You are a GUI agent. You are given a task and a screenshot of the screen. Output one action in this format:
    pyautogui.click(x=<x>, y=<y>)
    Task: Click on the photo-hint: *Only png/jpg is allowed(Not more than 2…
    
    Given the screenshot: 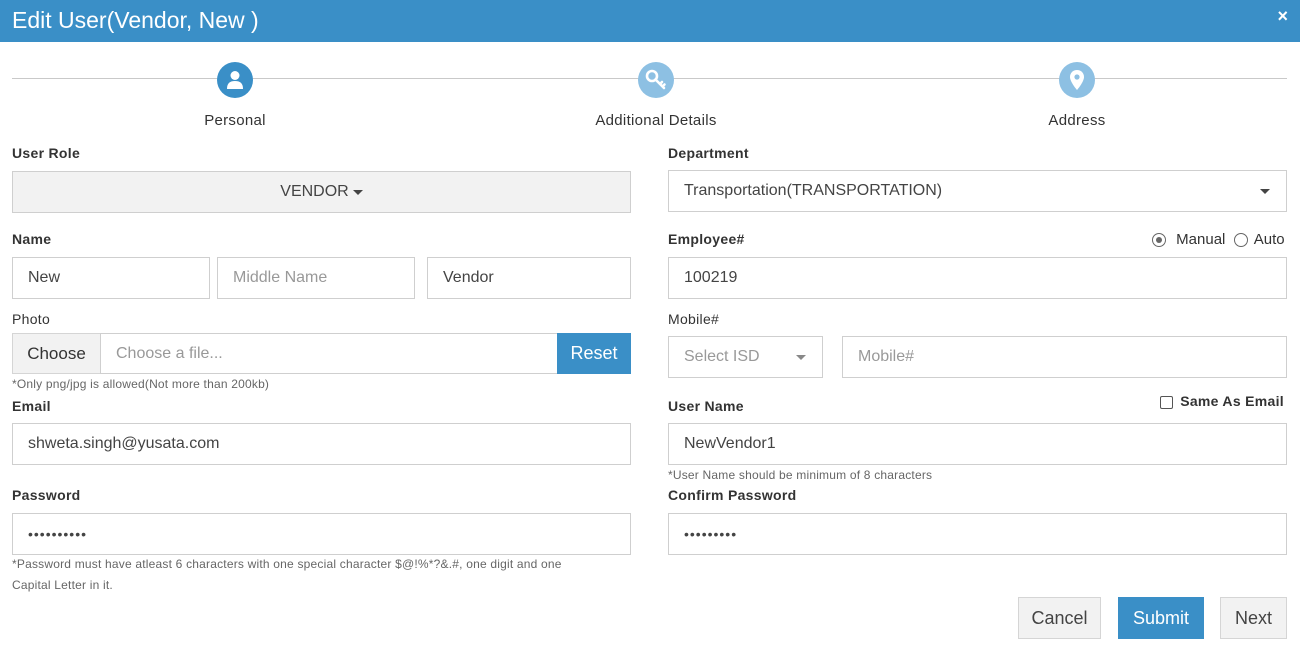 What is the action you would take?
    pyautogui.click(x=141, y=384)
    